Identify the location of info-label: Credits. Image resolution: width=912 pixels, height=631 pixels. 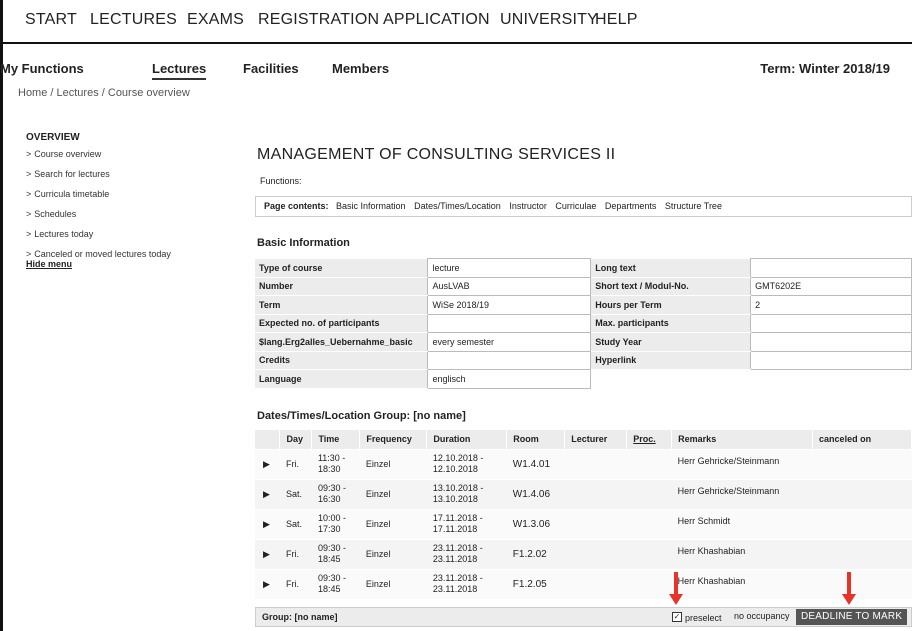
(341, 360).